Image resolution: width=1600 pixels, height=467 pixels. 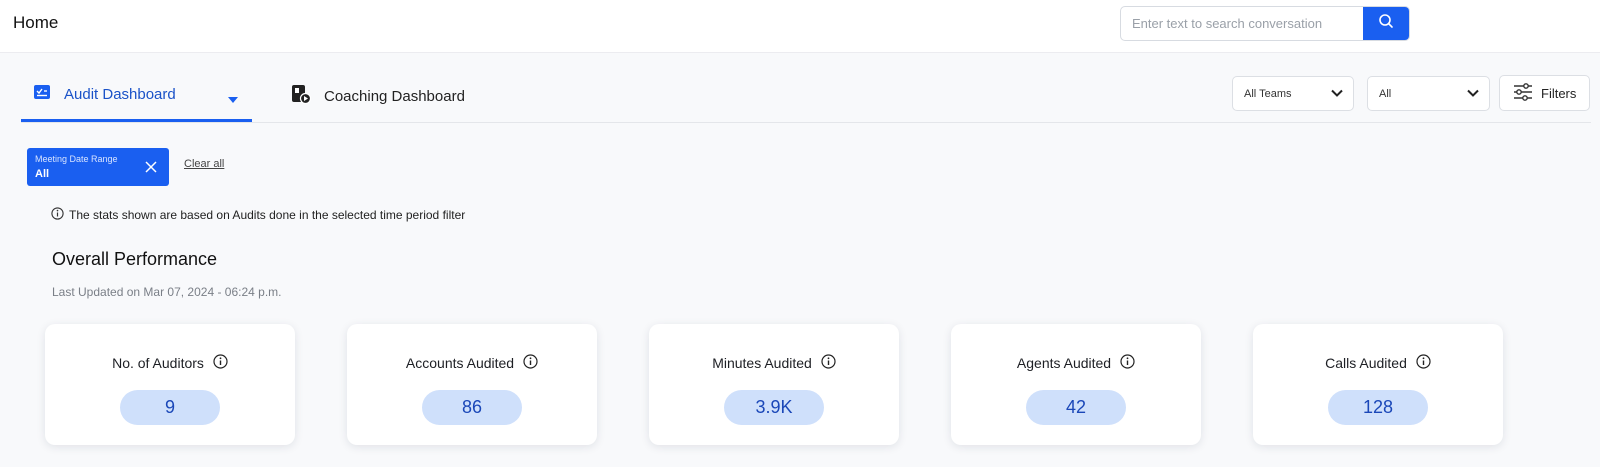 I want to click on tab-audit-dashboard: Audit Dashboard, so click(x=136, y=96).